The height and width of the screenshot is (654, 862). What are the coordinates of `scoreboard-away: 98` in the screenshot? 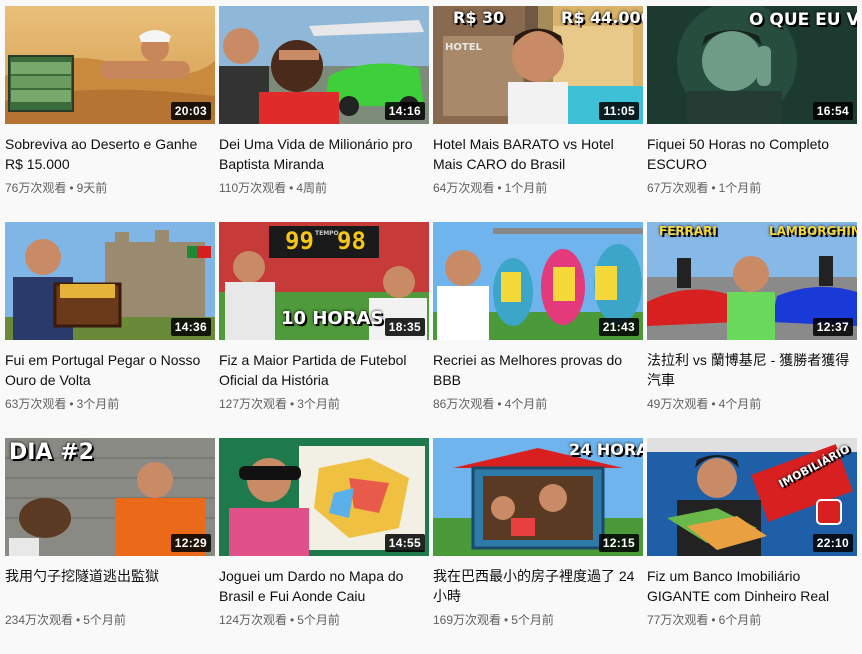 It's located at (351, 241).